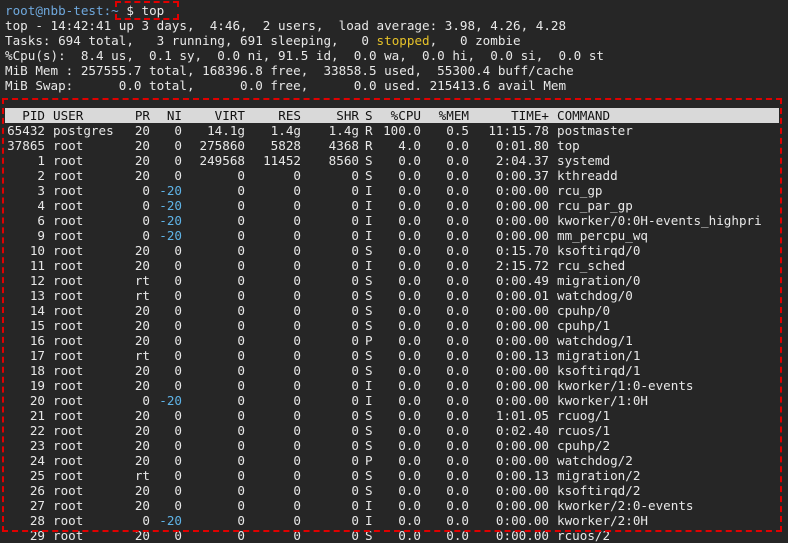 This screenshot has height=543, width=788. I want to click on command-highlight-box, so click(147, 10).